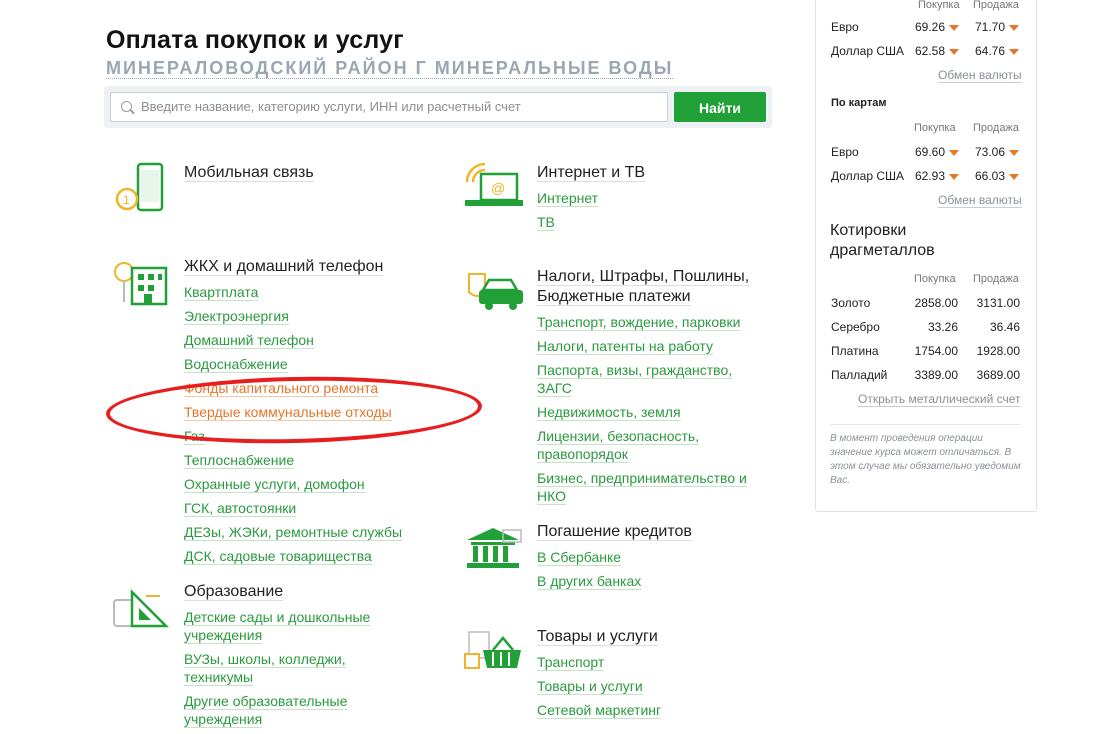 This screenshot has height=734, width=1100. What do you see at coordinates (939, 399) in the screenshot?
I see `metal-account-link: Открыть металлический счет` at bounding box center [939, 399].